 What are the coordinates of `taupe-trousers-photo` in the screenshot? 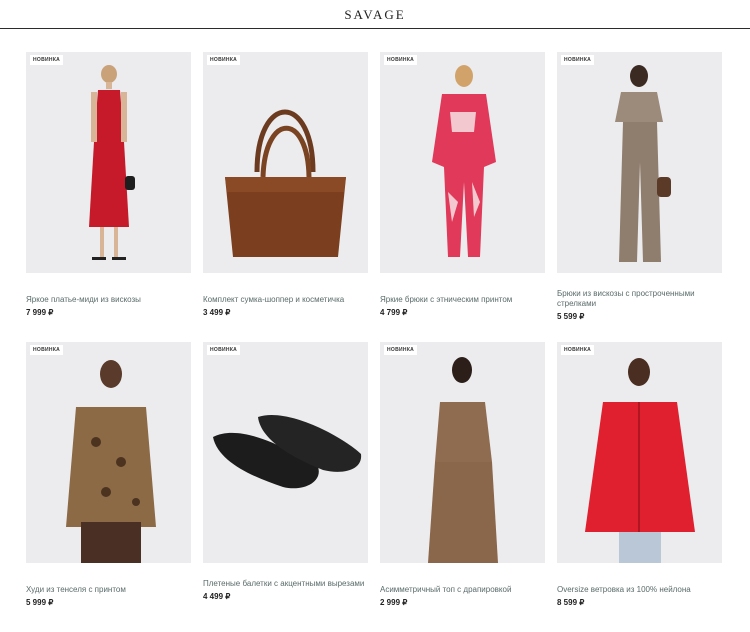 It's located at (643, 163).